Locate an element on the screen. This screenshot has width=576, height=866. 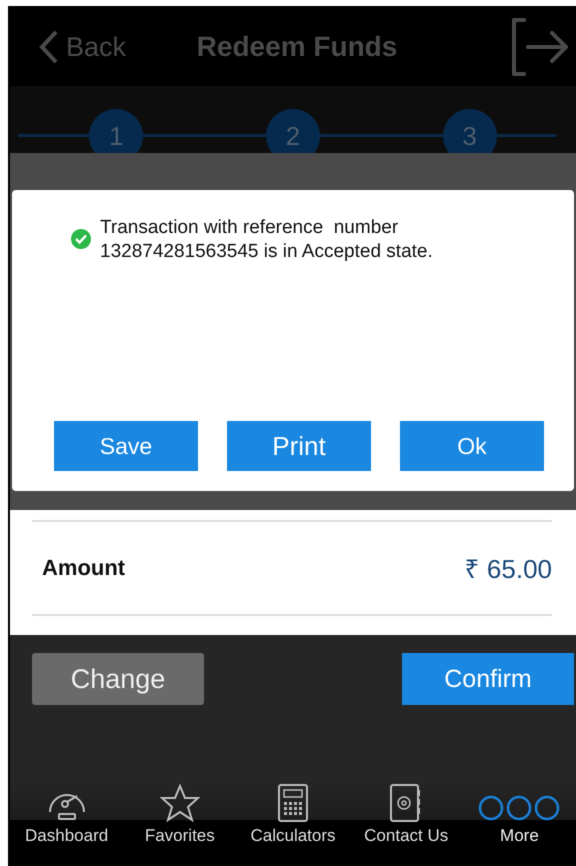
chevron-left-icon is located at coordinates (49, 47).